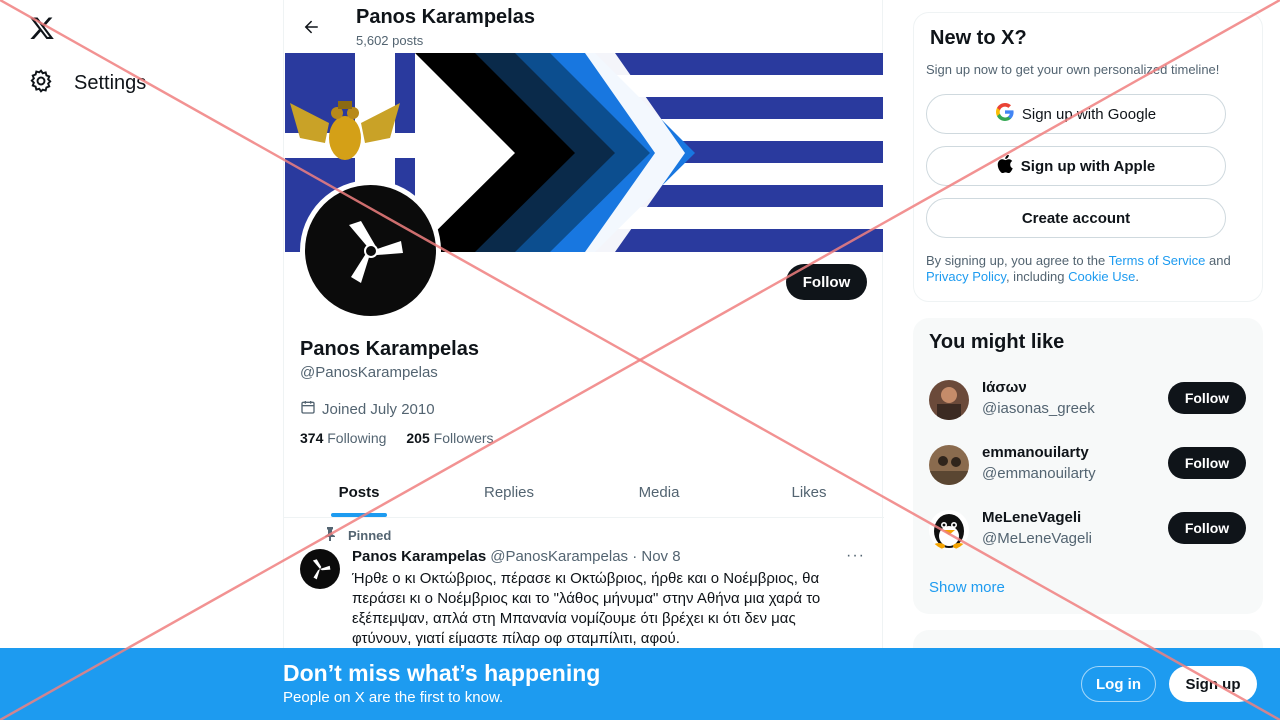 This screenshot has height=720, width=1280. I want to click on profile-name: Panos Karampelas, so click(389, 349).